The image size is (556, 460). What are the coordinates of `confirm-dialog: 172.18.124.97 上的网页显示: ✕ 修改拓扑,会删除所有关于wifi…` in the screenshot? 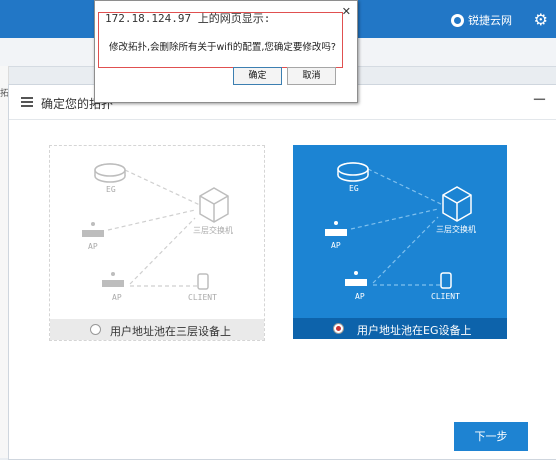 It's located at (226, 51).